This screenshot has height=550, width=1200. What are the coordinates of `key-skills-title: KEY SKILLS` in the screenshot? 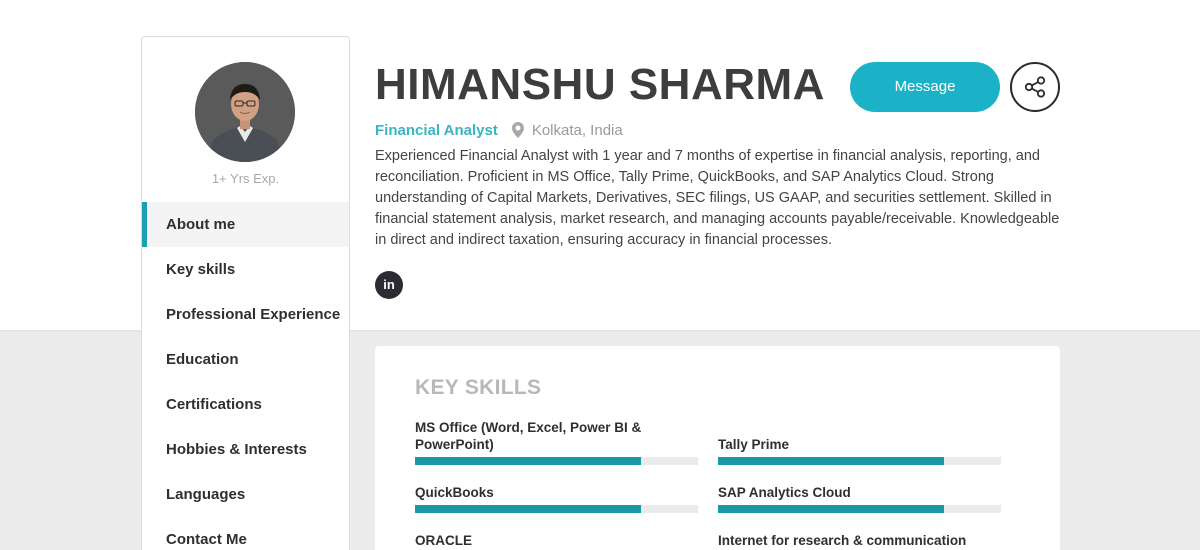 It's located at (478, 387).